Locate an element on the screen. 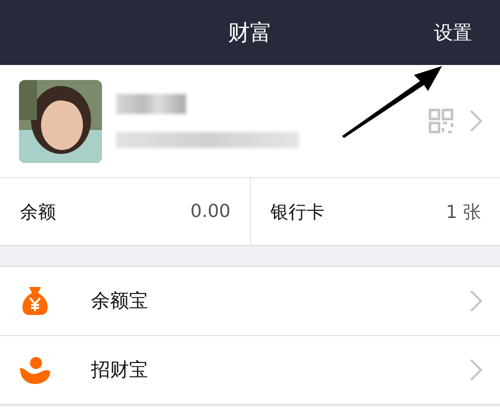 The width and height of the screenshot is (500, 407). menu-label: 余额宝 is located at coordinates (120, 301).